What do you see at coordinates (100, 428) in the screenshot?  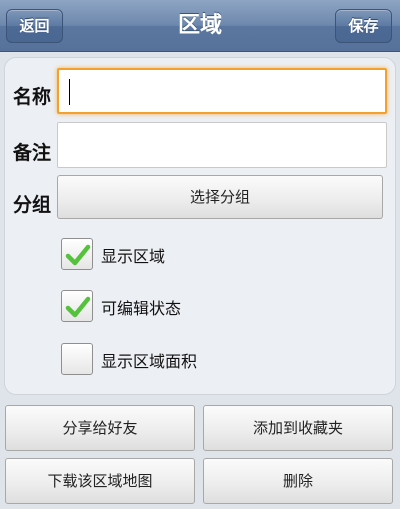 I see `share-to-friends-button: 分享给好友` at bounding box center [100, 428].